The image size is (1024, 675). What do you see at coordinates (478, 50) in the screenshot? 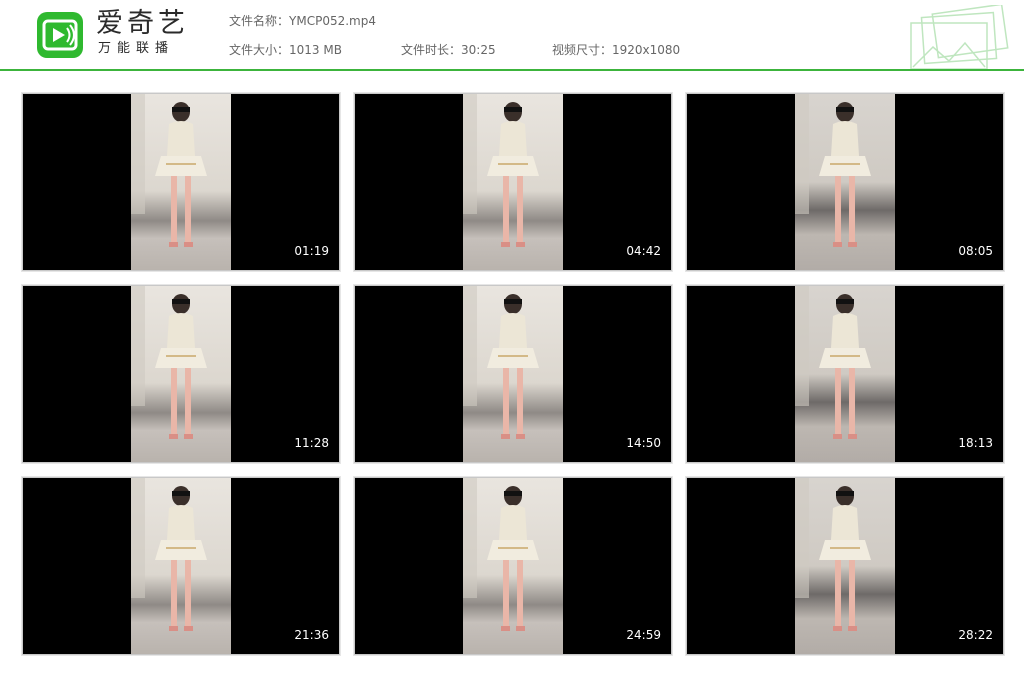
I see `file-duration-value: 30:25` at bounding box center [478, 50].